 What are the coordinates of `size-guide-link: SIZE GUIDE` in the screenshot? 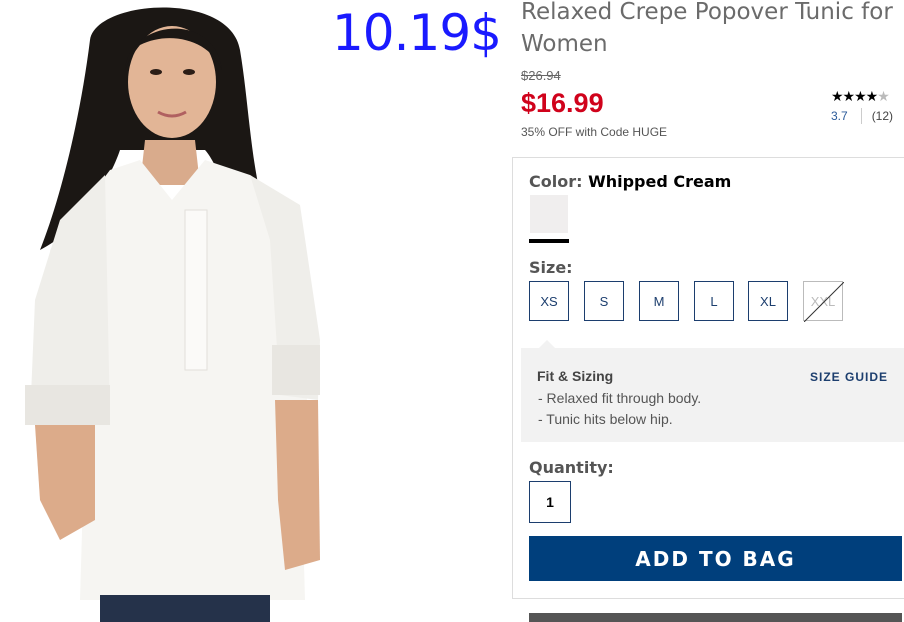 It's located at (849, 377).